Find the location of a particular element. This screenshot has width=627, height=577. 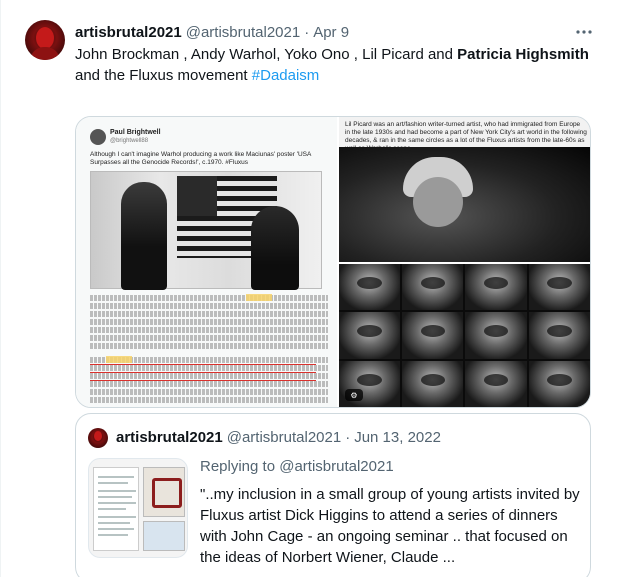

quoted-date: Jun 13, 2022 is located at coordinates (397, 437).